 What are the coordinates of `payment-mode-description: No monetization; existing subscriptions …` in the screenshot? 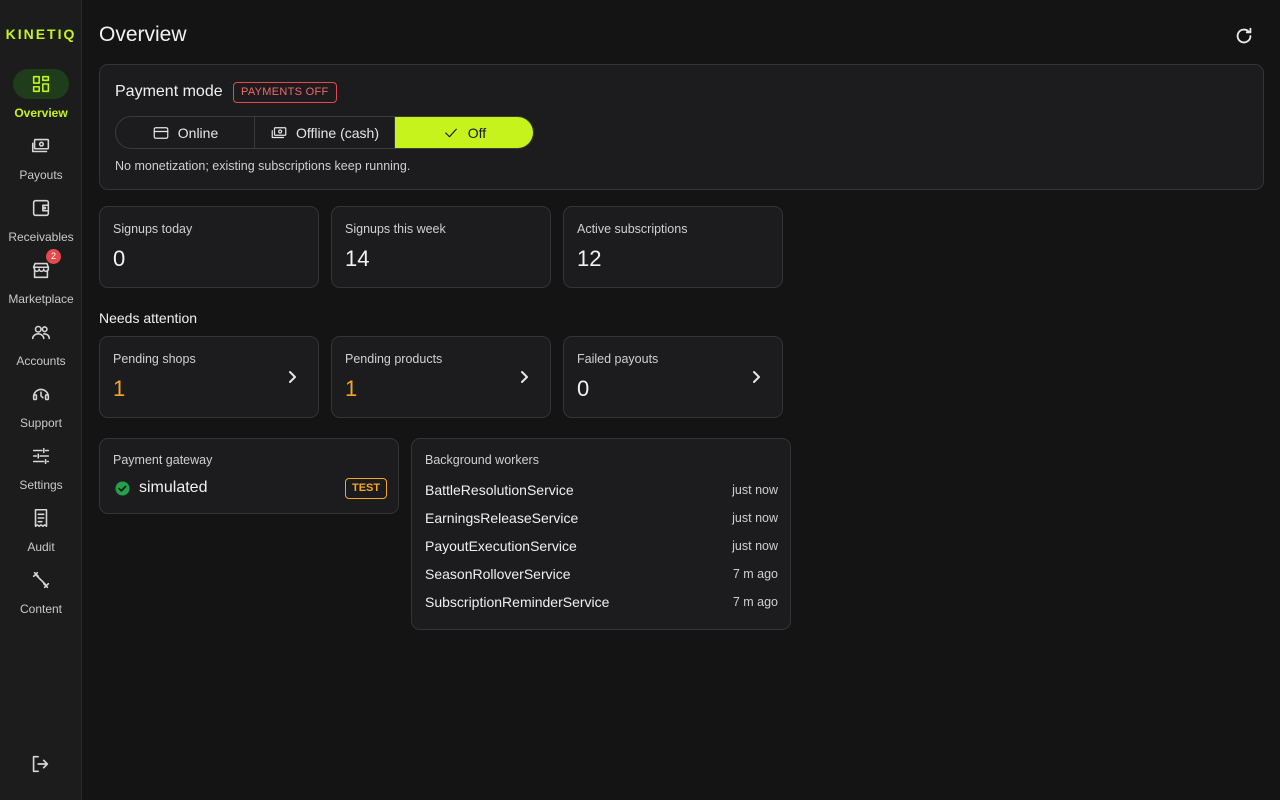 It's located at (263, 166).